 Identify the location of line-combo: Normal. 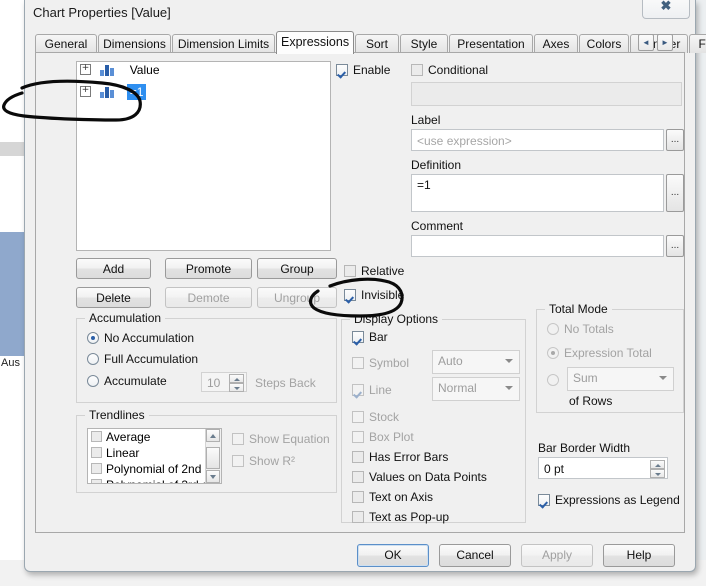
(476, 389).